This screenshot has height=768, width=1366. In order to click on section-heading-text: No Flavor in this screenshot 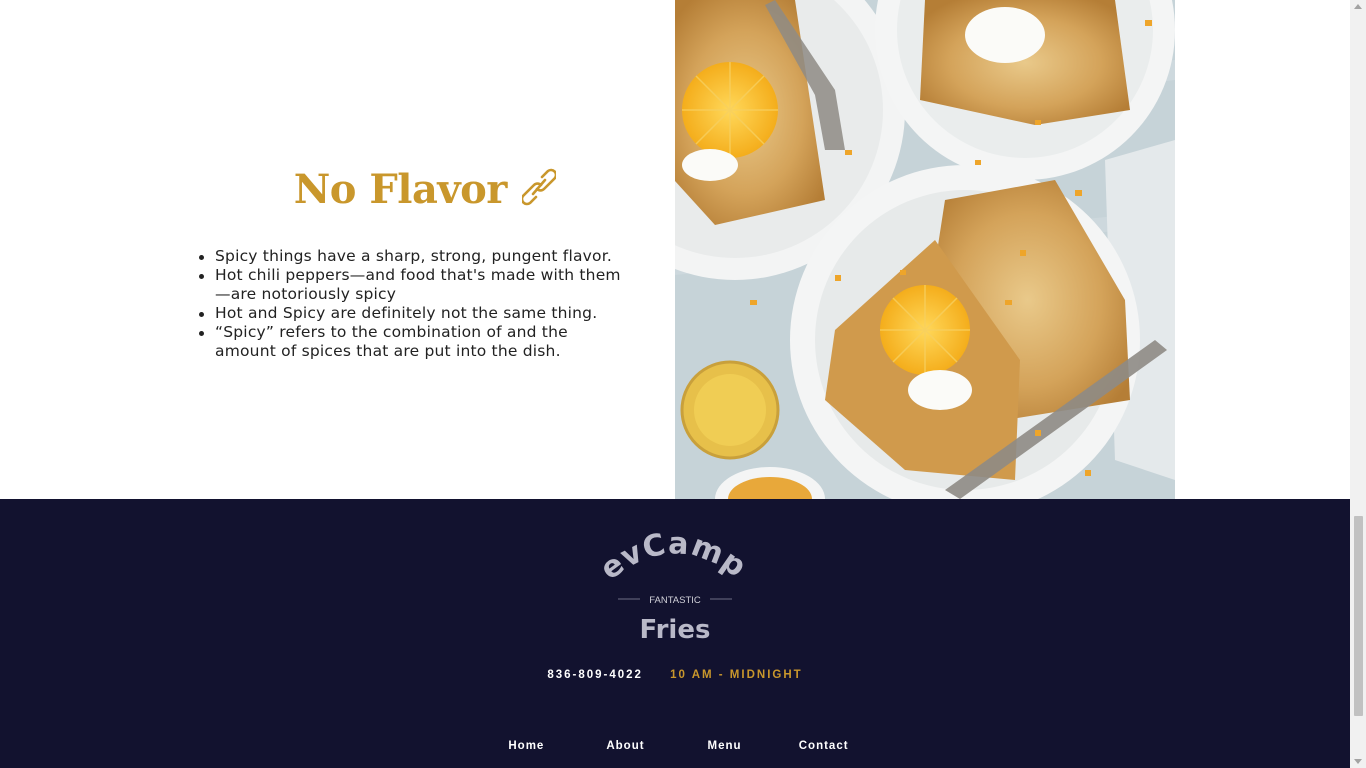, I will do `click(400, 189)`.